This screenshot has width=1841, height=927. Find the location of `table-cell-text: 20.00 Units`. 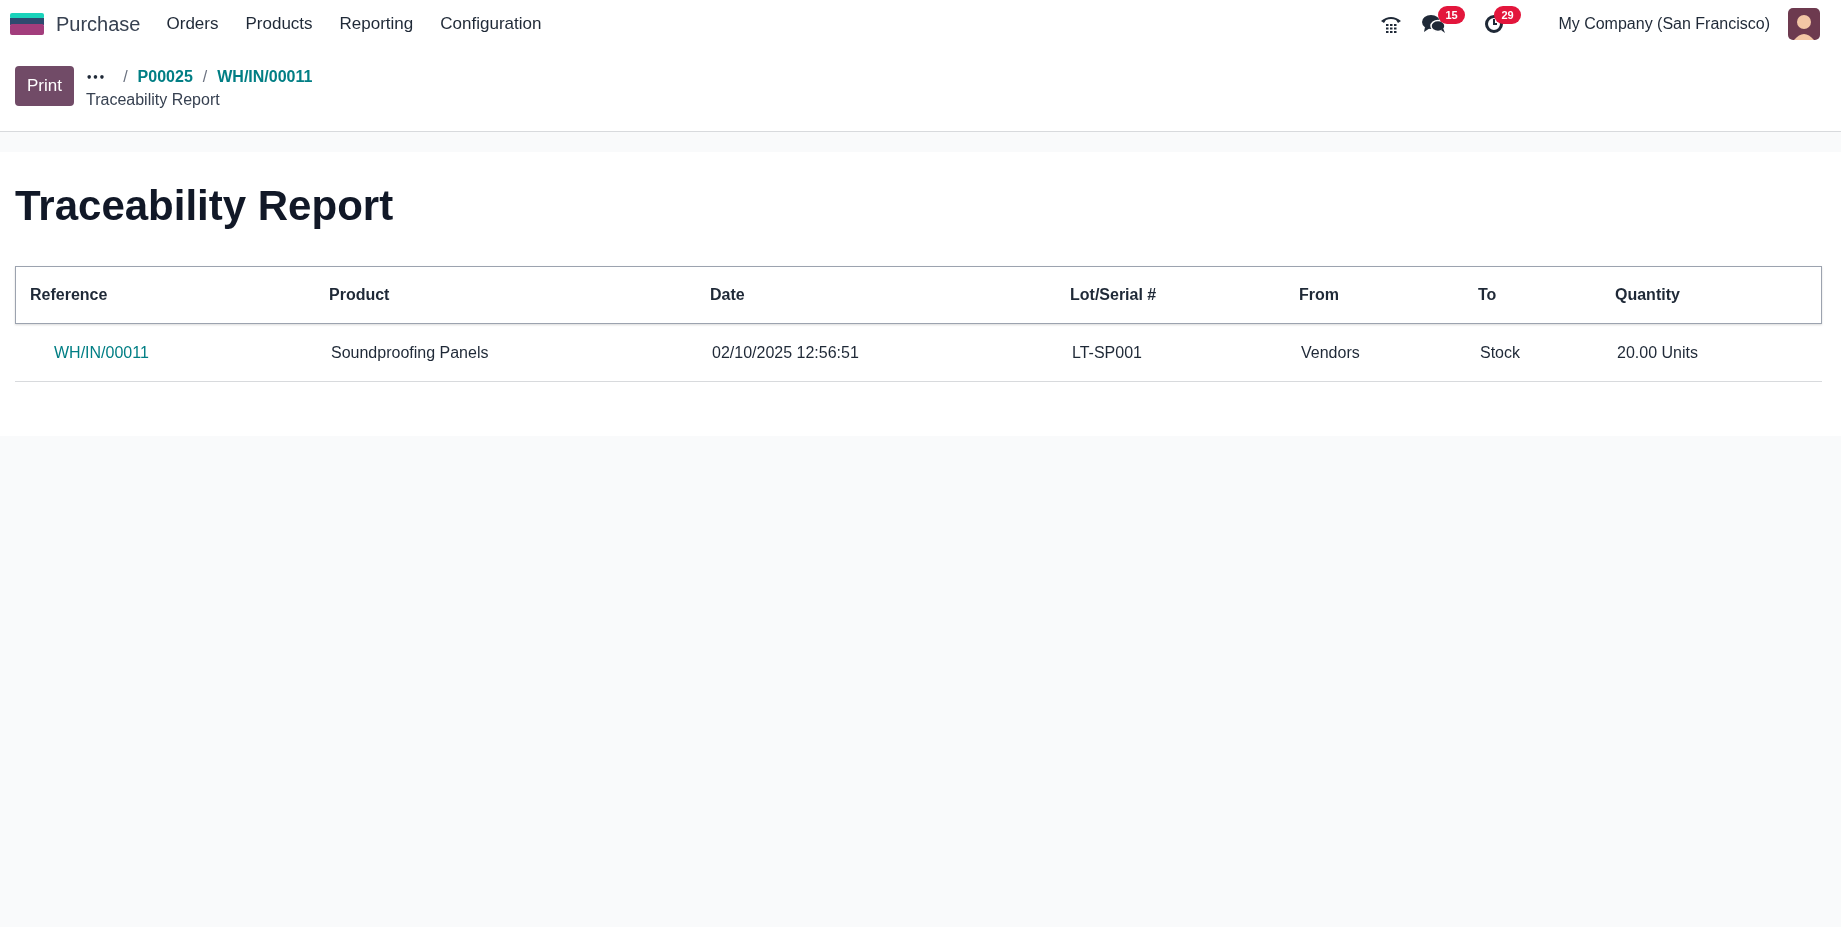

table-cell-text: 20.00 Units is located at coordinates (1657, 352).